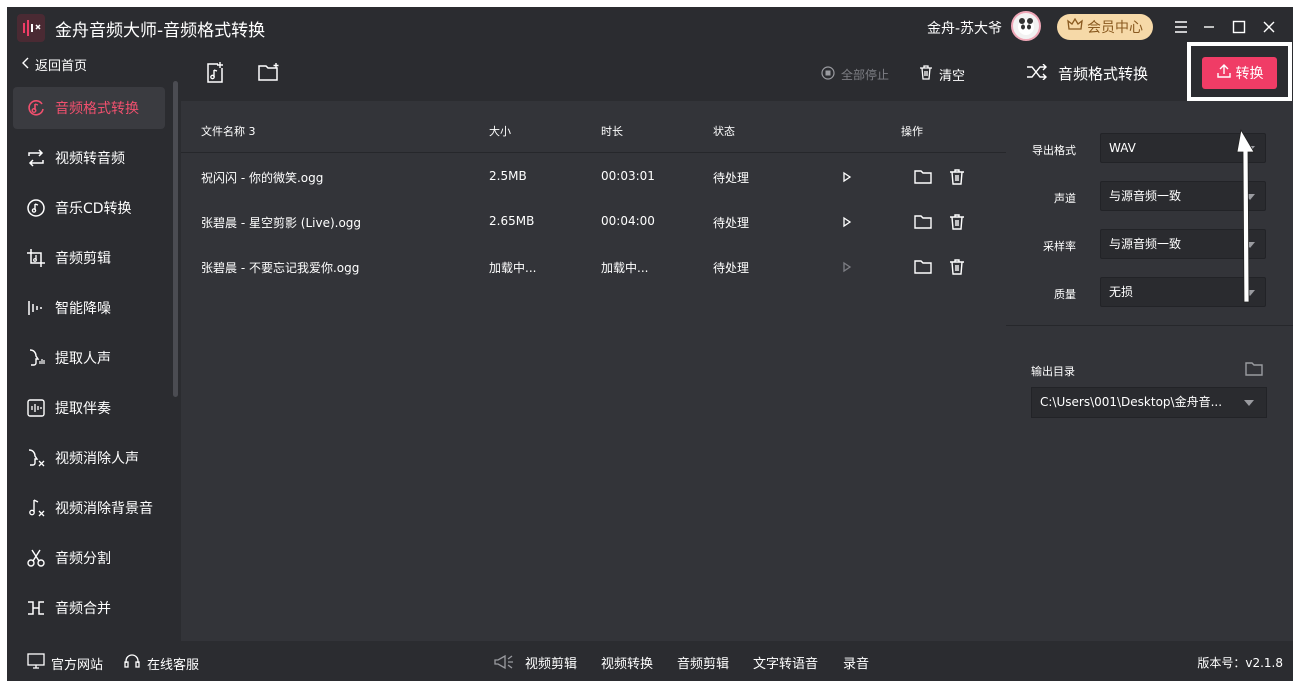  I want to click on convert-button: 转换, so click(1239, 73).